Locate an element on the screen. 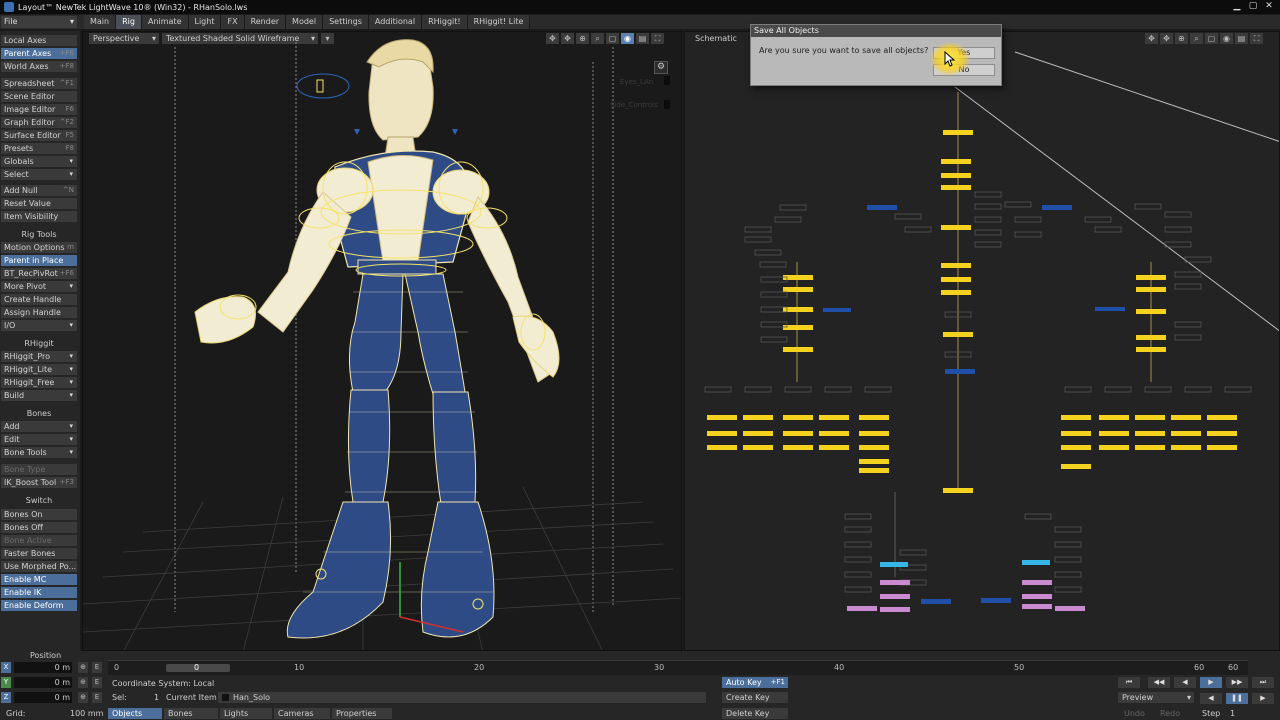 This screenshot has height=720, width=1280. timeline-end-frame: 60 is located at coordinates (1233, 667).